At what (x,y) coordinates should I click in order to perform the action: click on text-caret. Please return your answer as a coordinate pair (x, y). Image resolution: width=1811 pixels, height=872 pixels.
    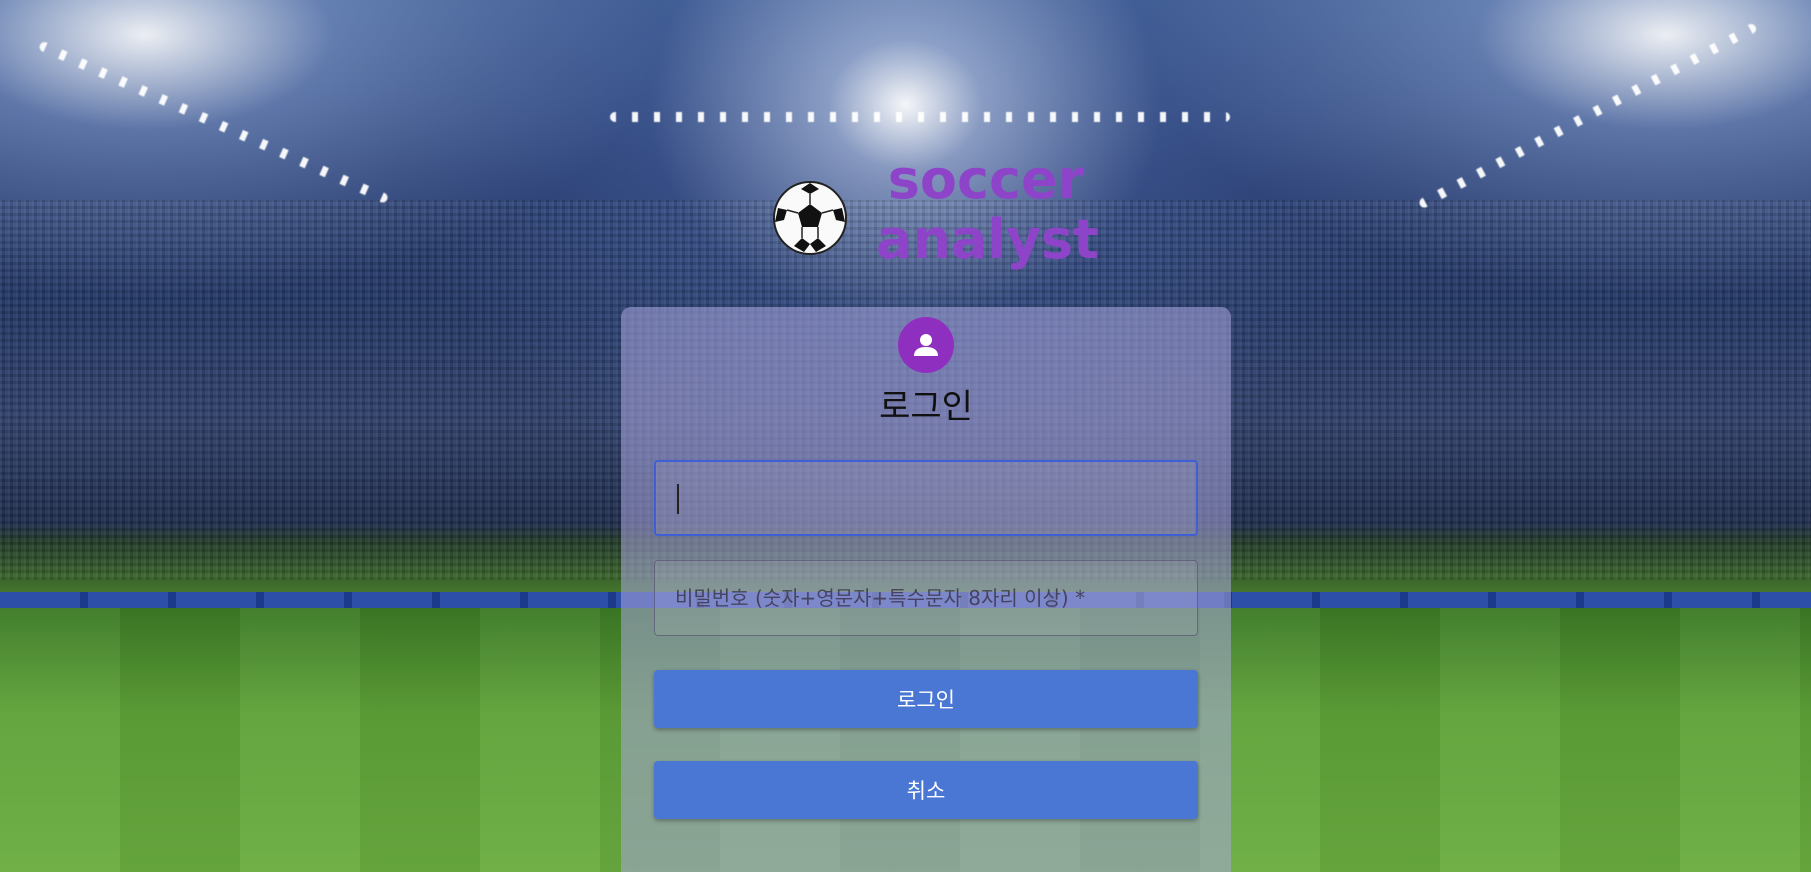
    Looking at the image, I should click on (678, 499).